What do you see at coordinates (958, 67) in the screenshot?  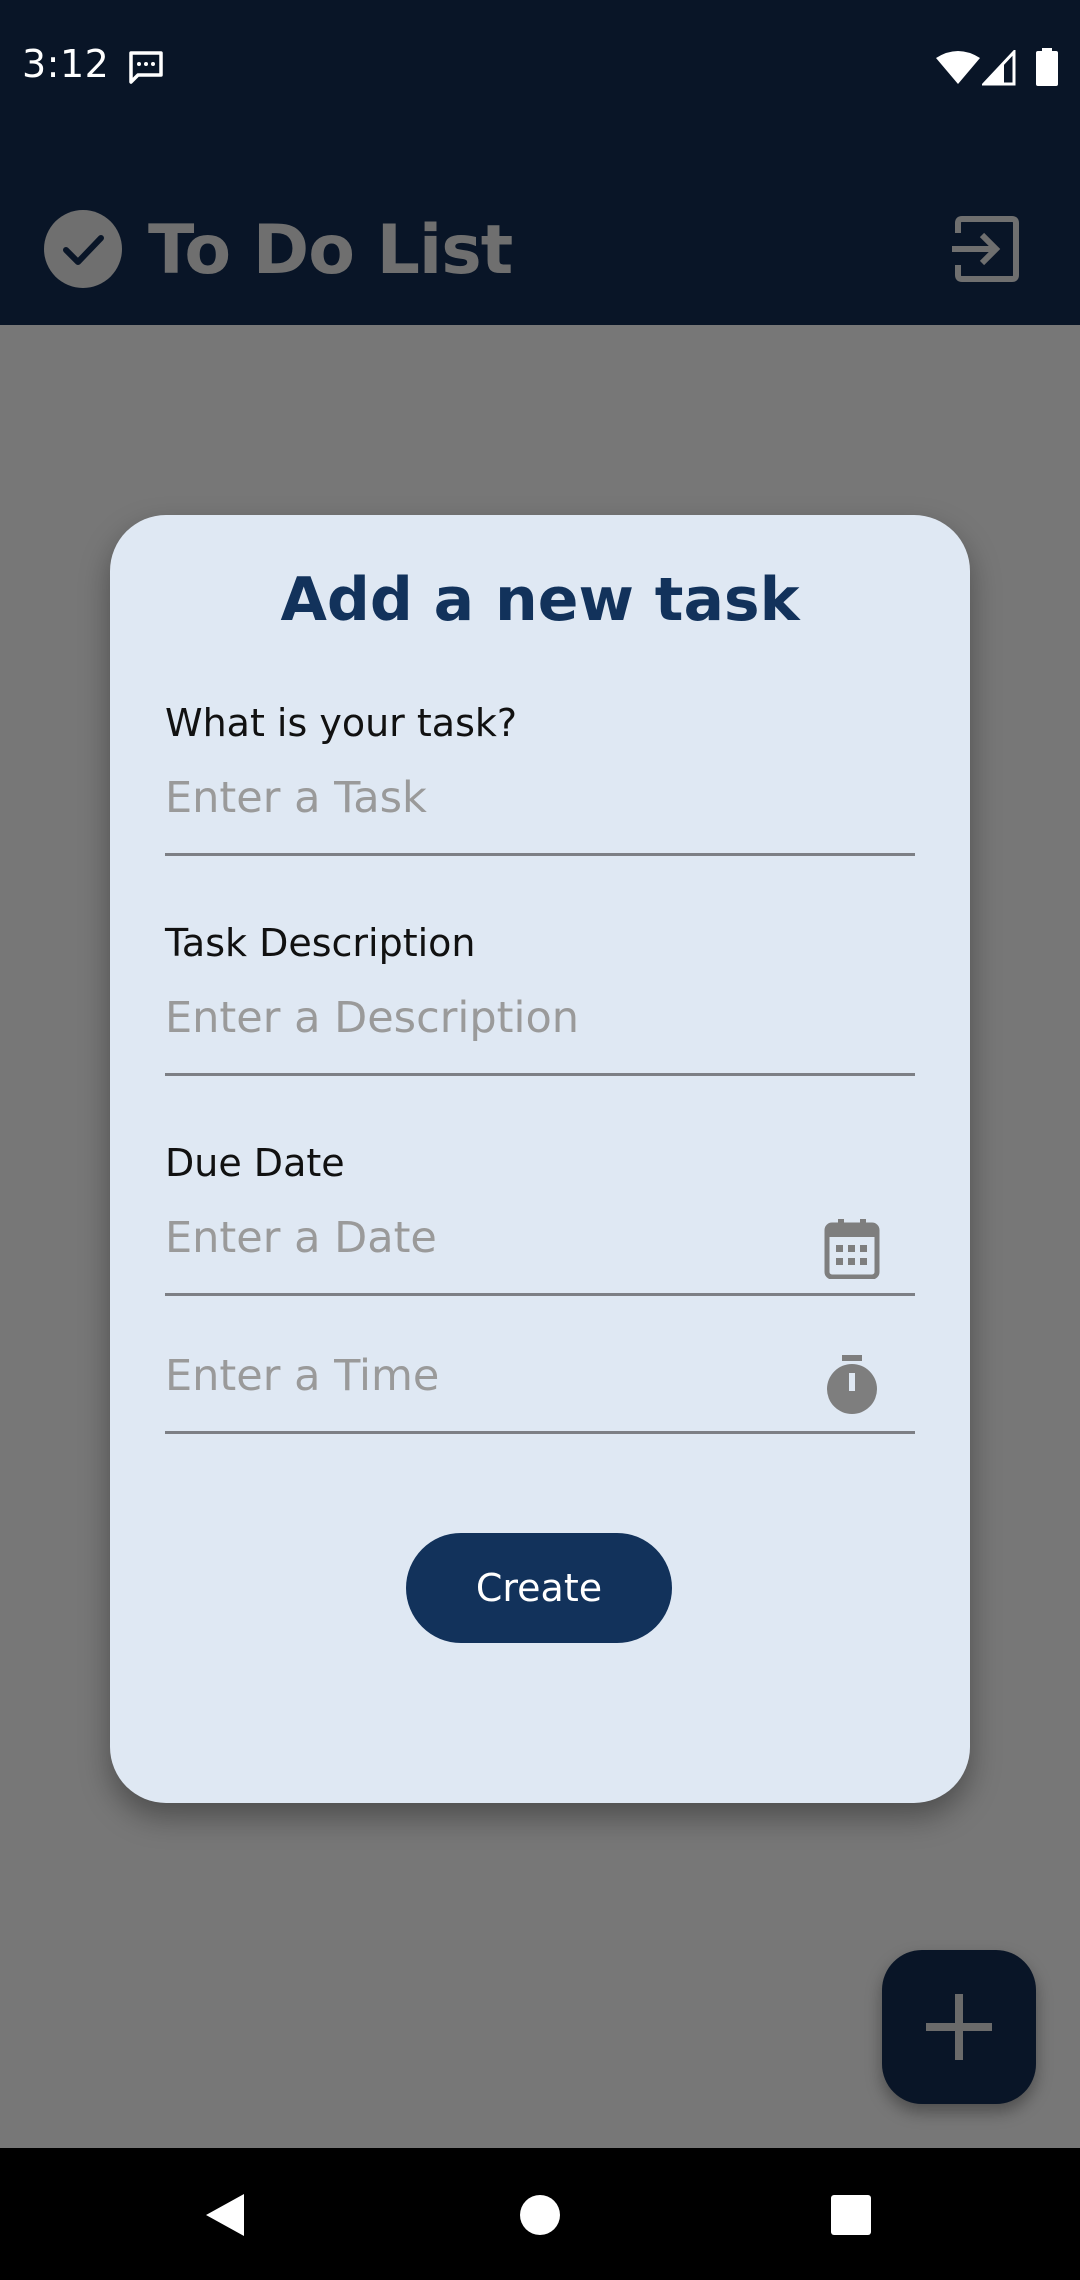 I see `wifi-icon` at bounding box center [958, 67].